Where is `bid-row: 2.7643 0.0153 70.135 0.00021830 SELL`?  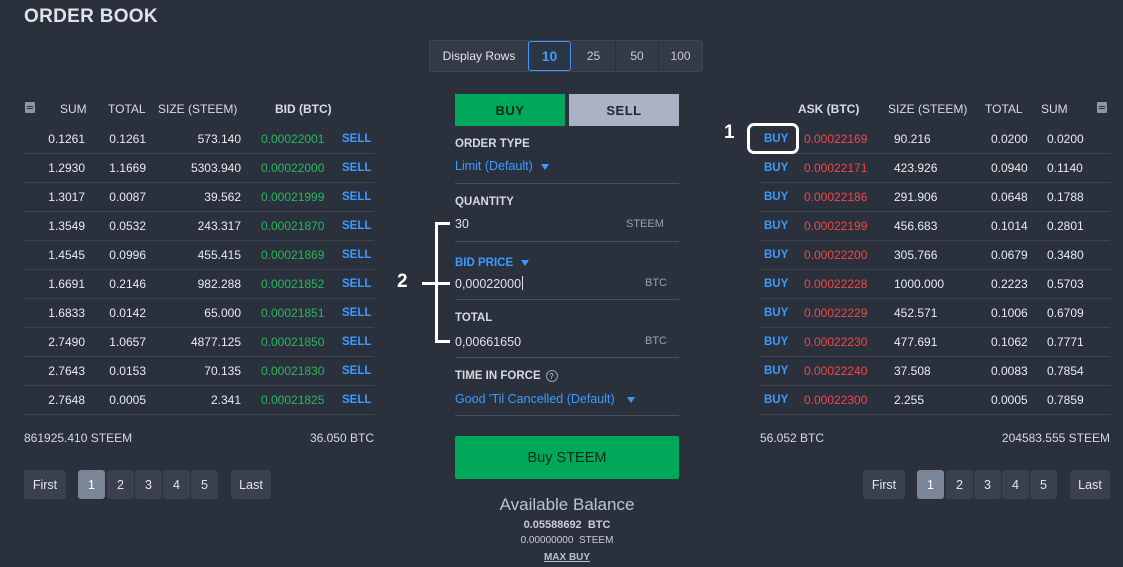
bid-row: 2.7643 0.0153 70.135 0.00021830 SELL is located at coordinates (199, 371).